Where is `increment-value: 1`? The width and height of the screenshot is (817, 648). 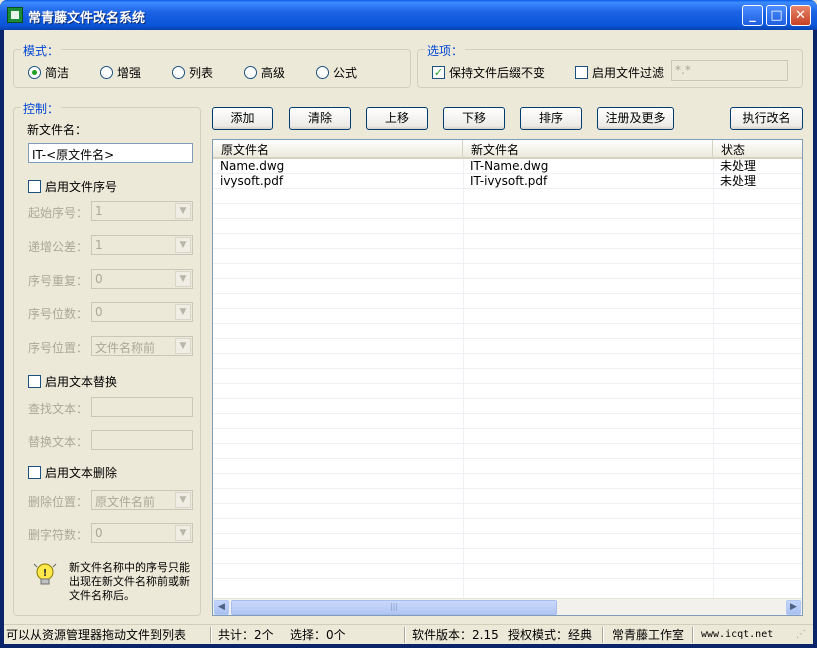 increment-value: 1 is located at coordinates (99, 245).